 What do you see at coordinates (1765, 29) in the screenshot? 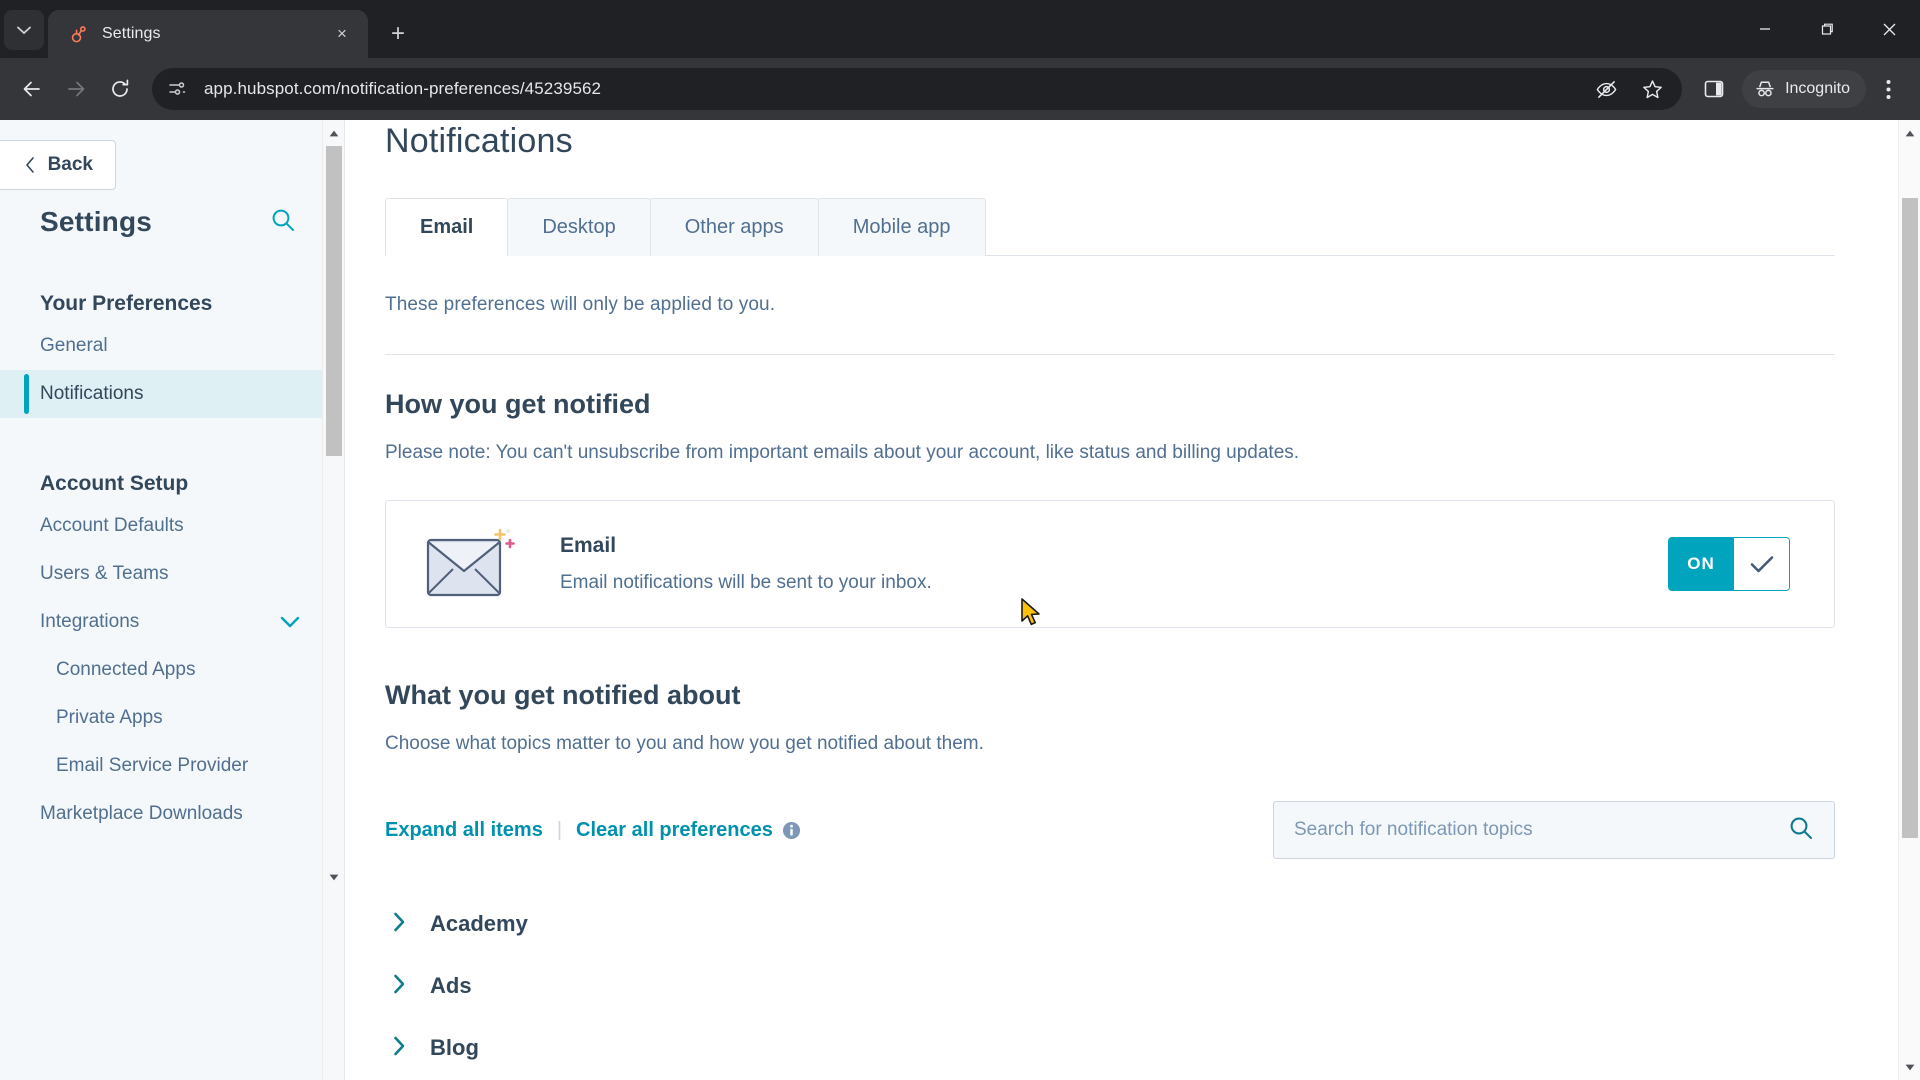
I see `minimize-window-button` at bounding box center [1765, 29].